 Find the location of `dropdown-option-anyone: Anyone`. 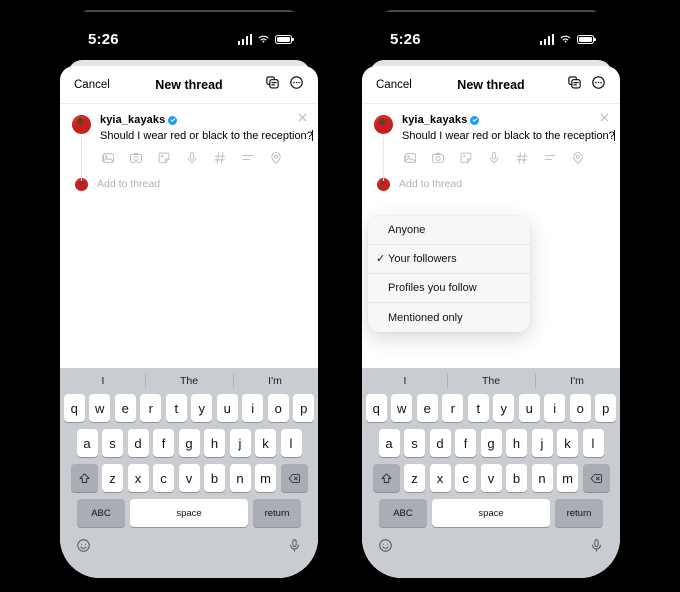

dropdown-option-anyone: Anyone is located at coordinates (449, 230).